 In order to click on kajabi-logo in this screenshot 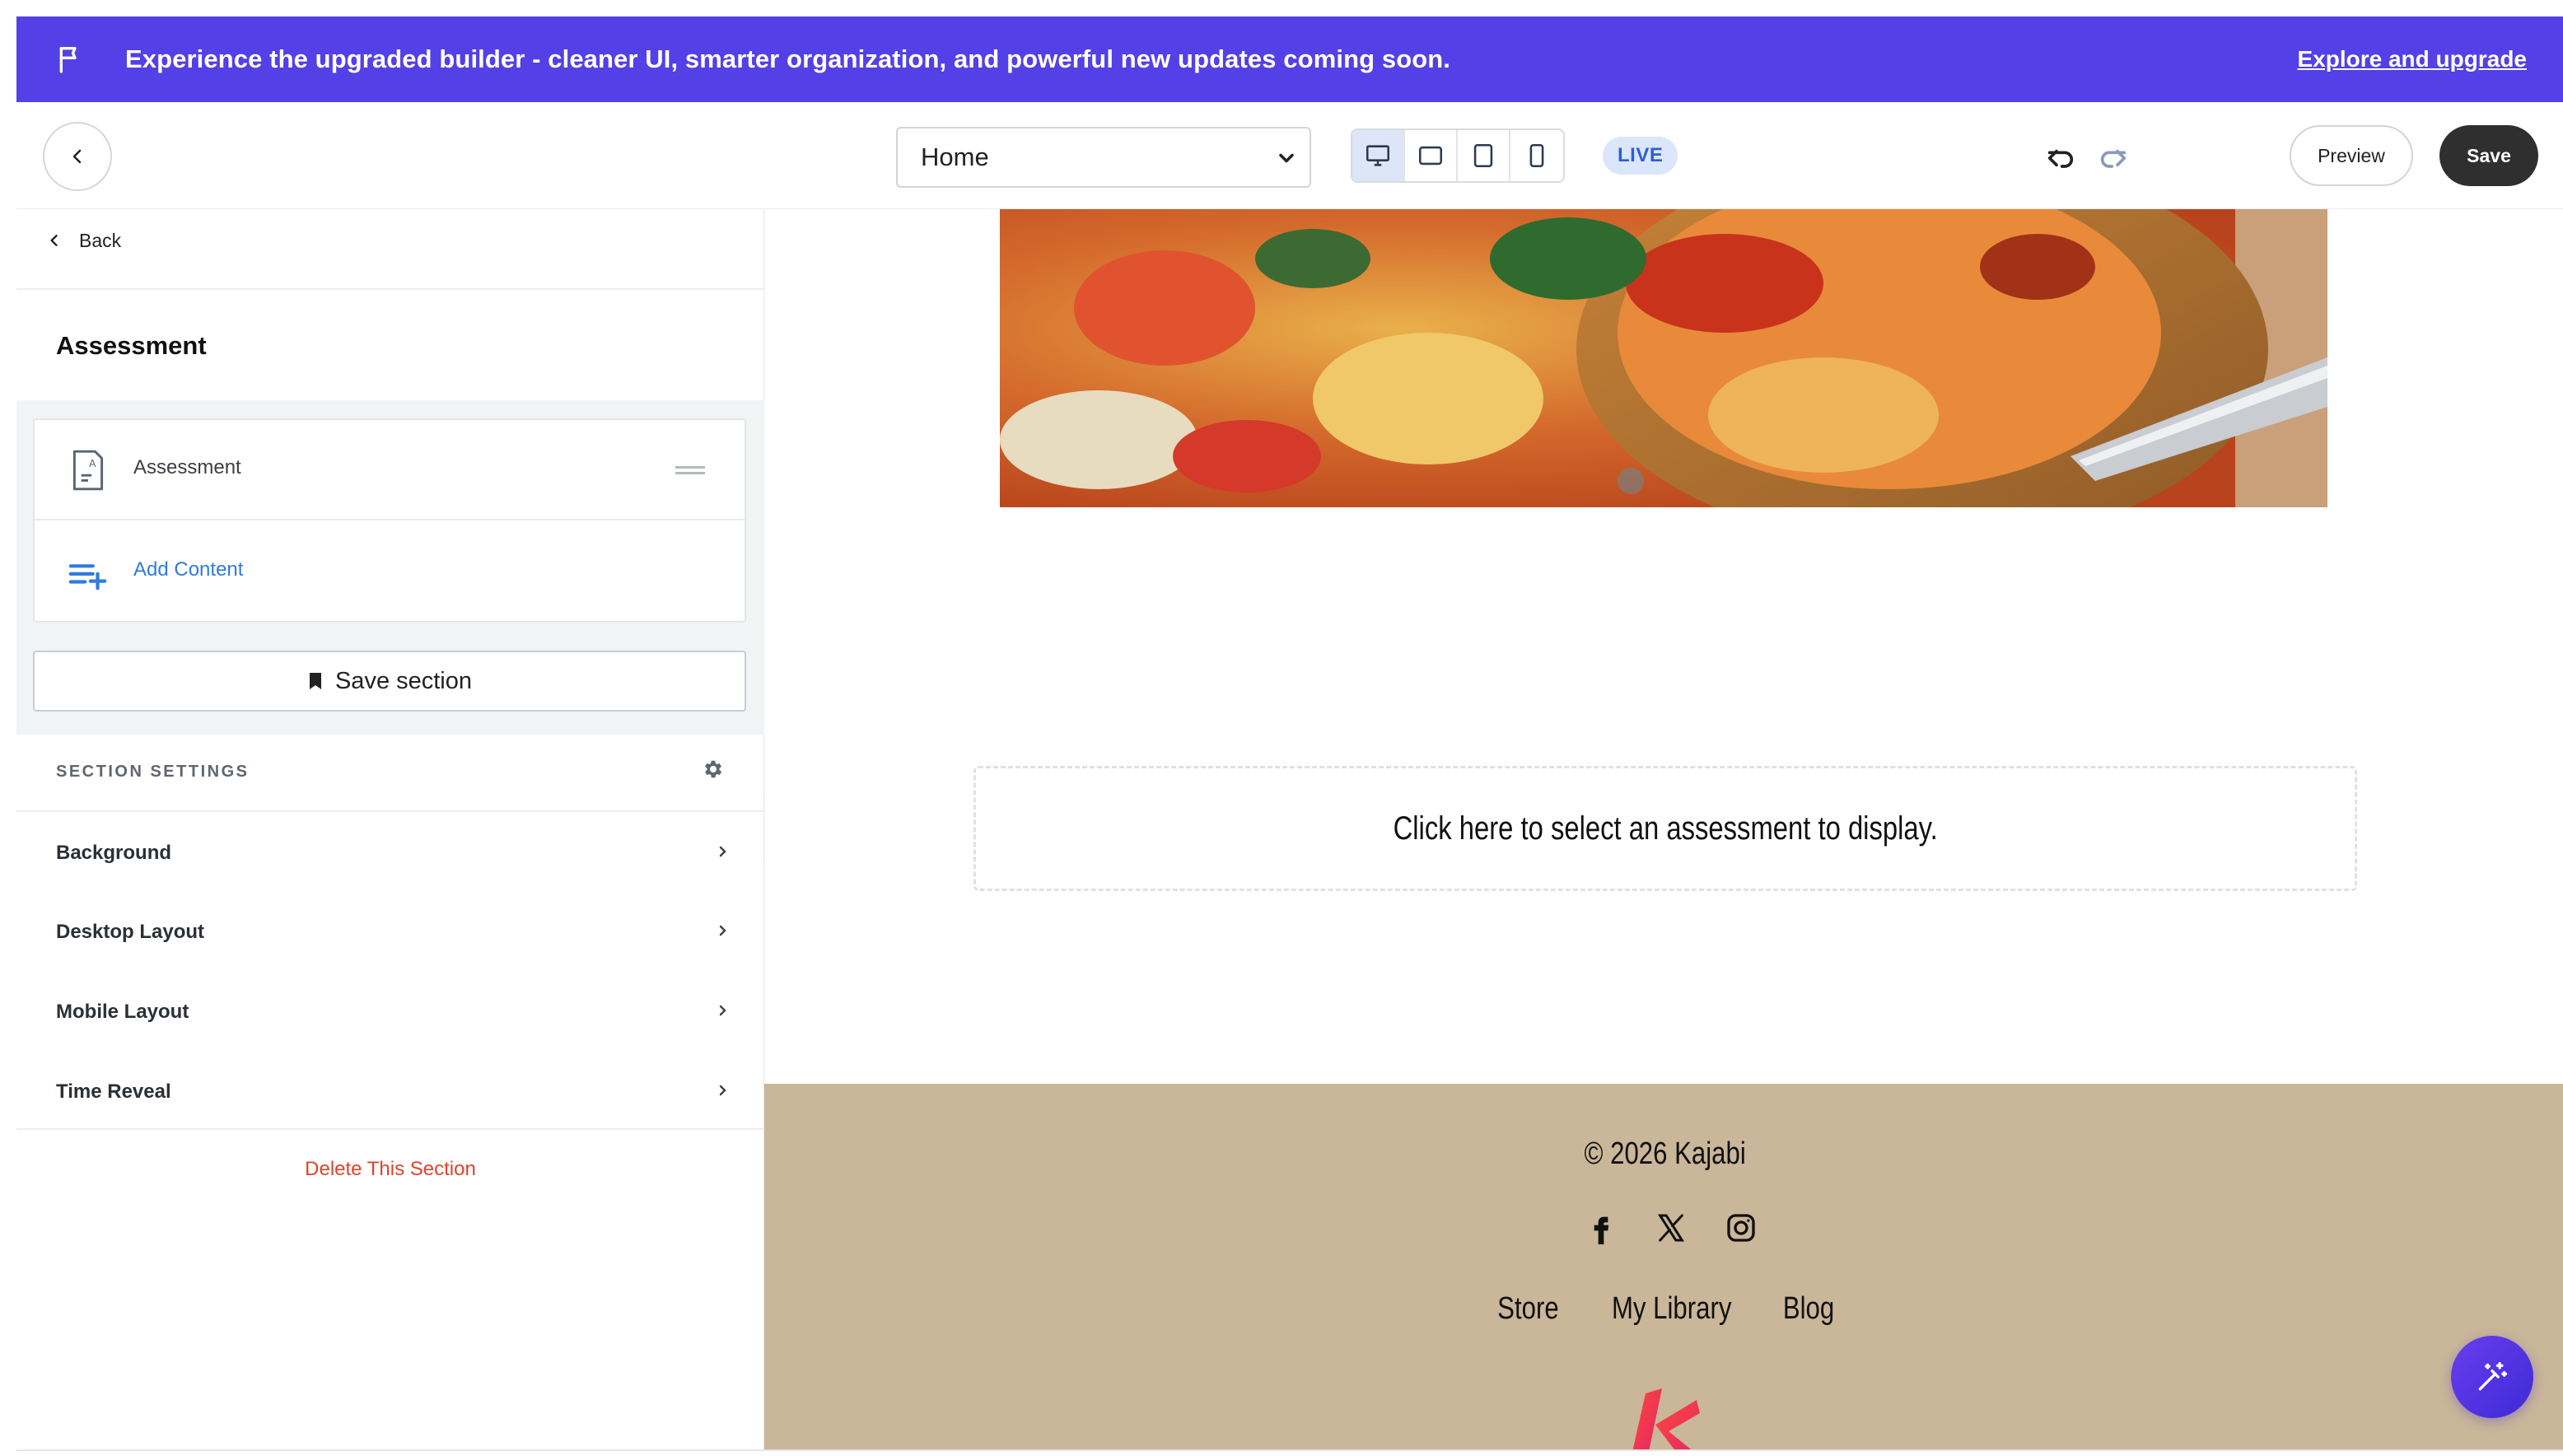, I will do `click(1666, 1419)`.